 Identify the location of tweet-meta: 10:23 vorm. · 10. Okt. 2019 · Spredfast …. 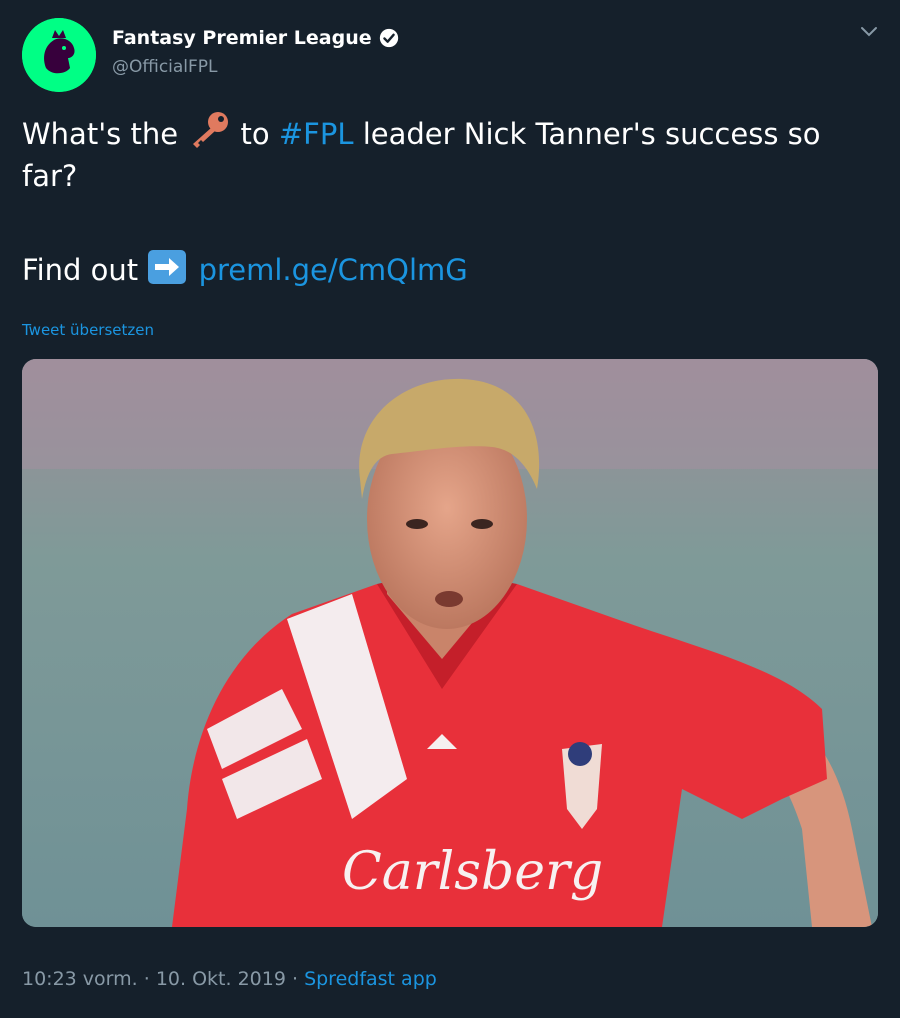
(229, 979).